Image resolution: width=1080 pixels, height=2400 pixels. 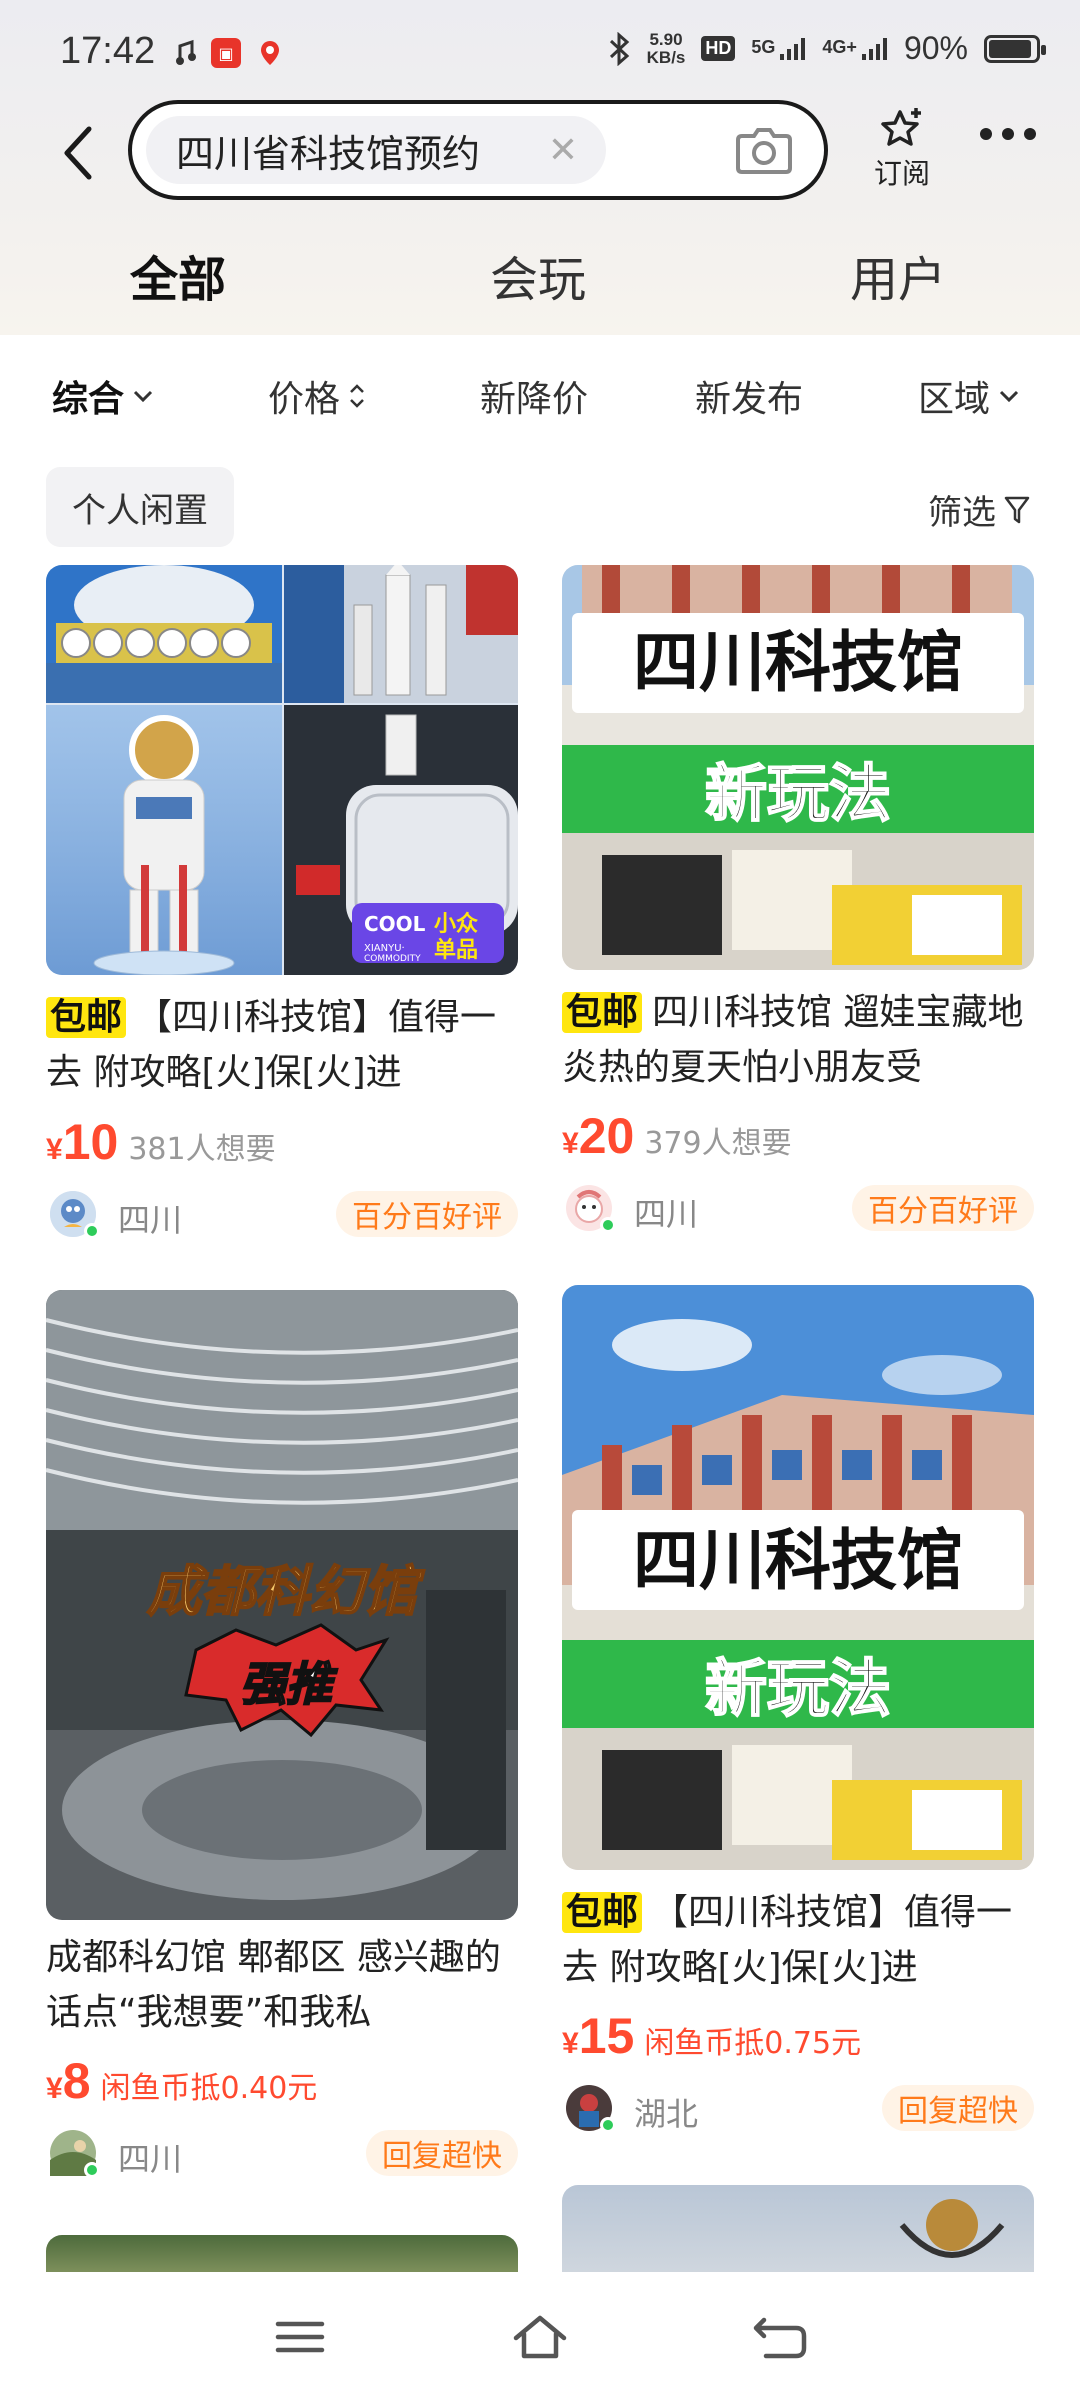 I want to click on back-arrow-icon, so click(x=77, y=153).